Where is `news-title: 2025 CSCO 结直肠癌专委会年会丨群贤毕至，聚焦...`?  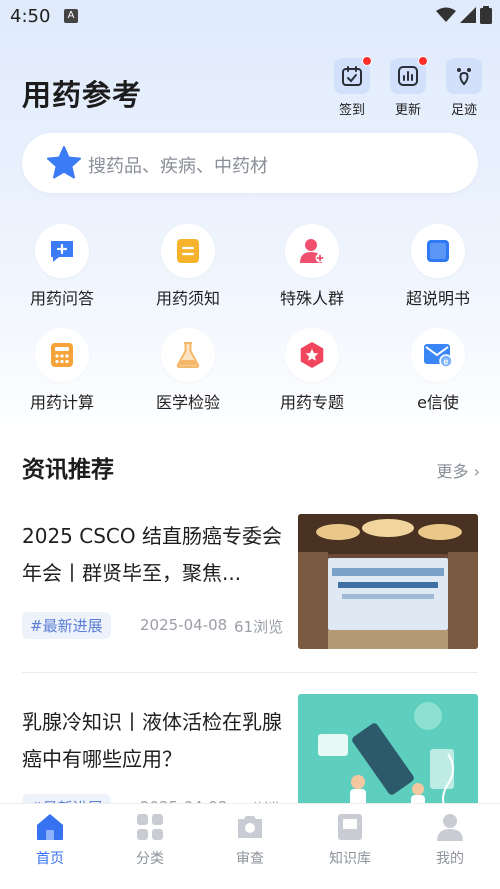 news-title: 2025 CSCO 结直肠癌专委会年会丨群贤毕至，聚焦... is located at coordinates (152, 554).